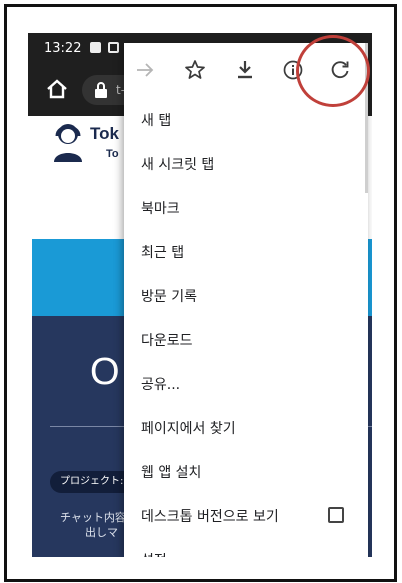 The image size is (402, 583). Describe the element at coordinates (171, 473) in the screenshot. I see `menu-item-label: 웹 앱 설치` at that location.